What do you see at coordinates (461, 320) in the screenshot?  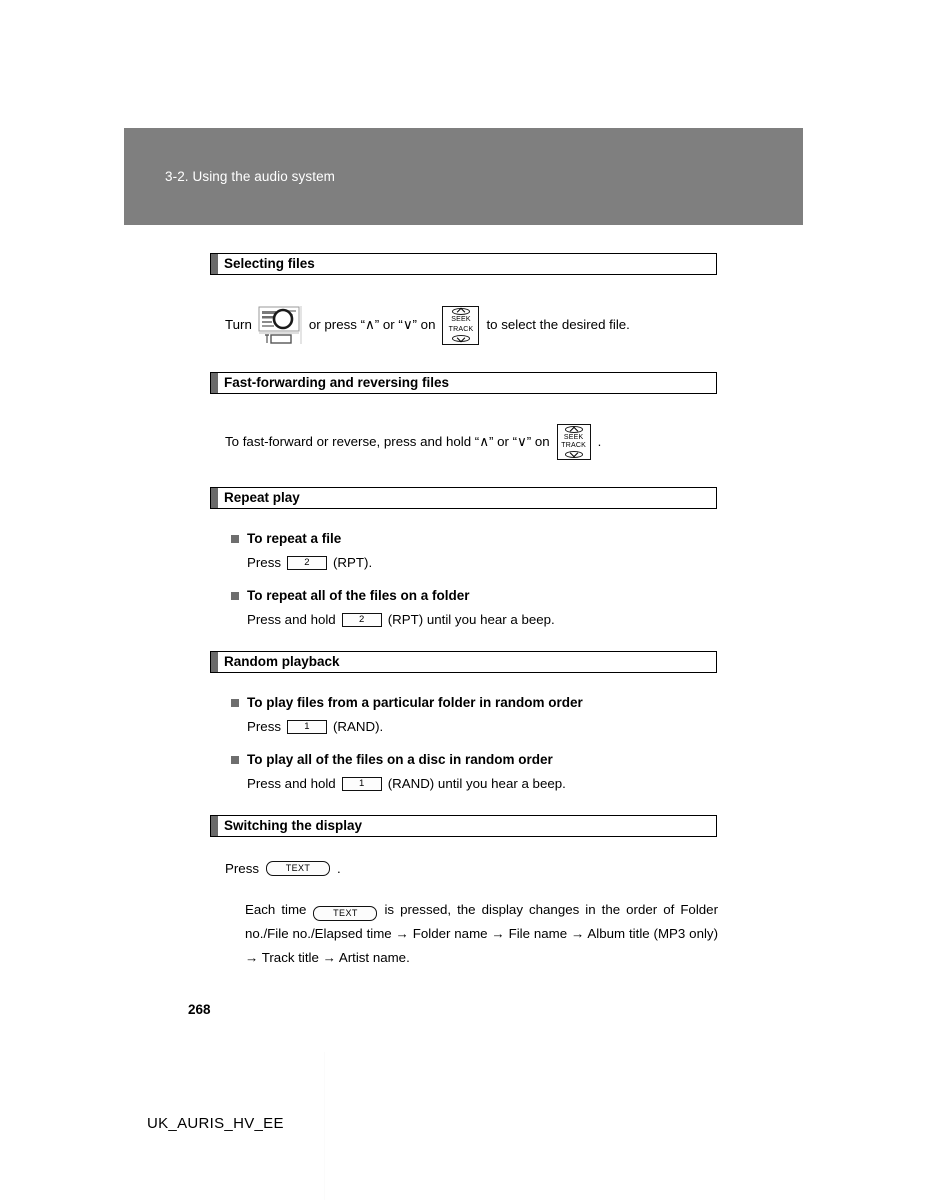 I see `seek-label-line1: SEEK` at bounding box center [461, 320].